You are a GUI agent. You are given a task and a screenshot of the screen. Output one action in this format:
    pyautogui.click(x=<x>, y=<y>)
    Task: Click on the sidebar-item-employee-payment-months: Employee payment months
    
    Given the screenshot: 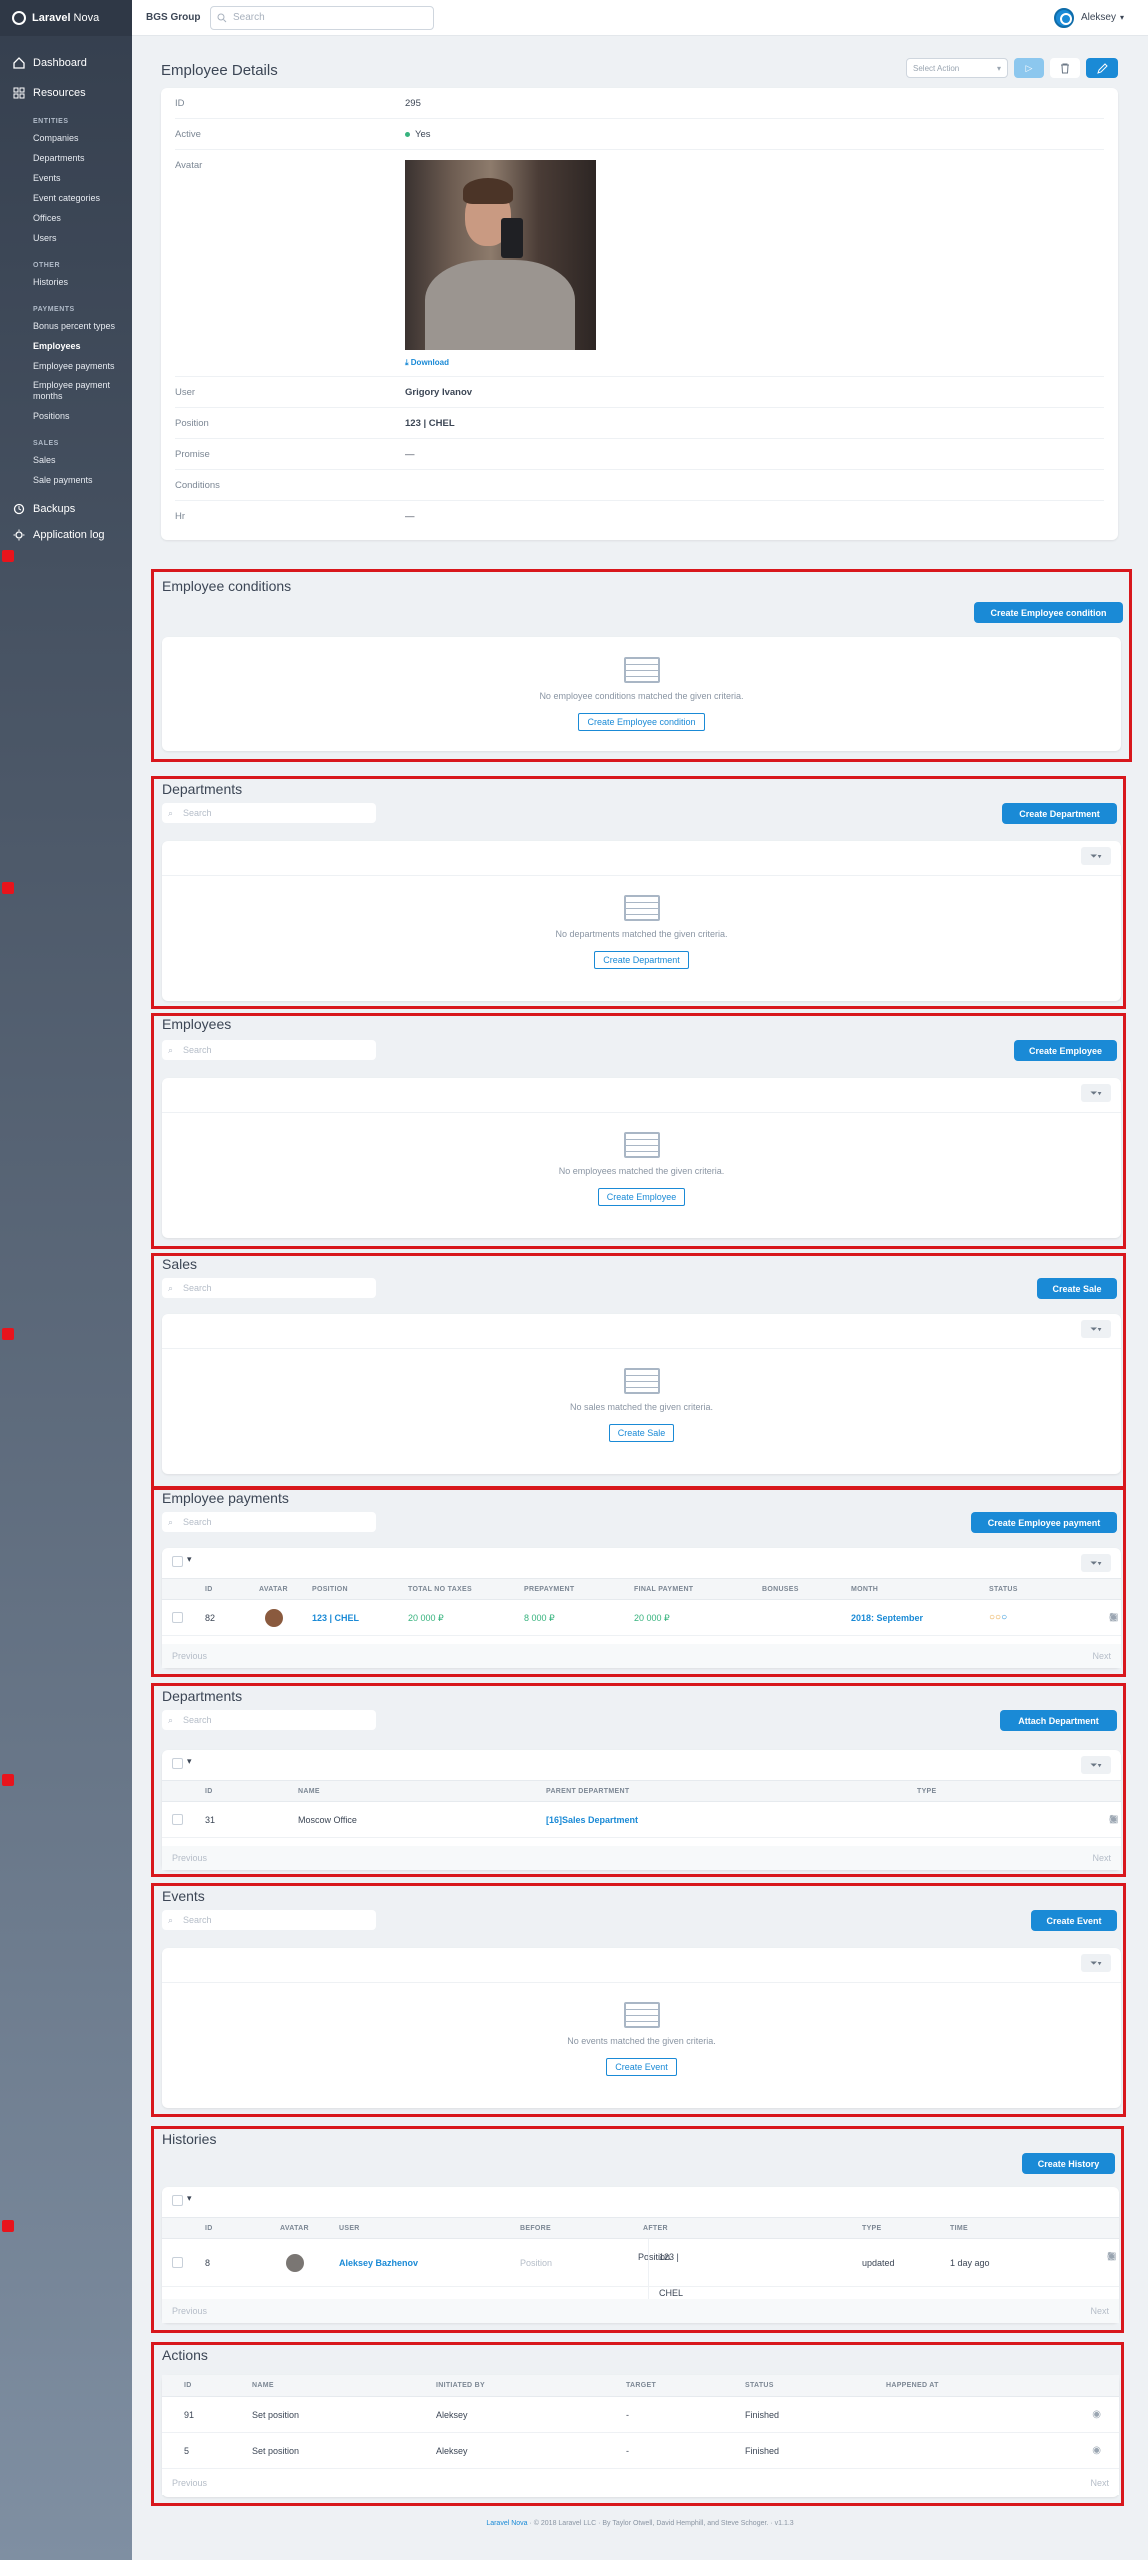 What is the action you would take?
    pyautogui.click(x=66, y=391)
    